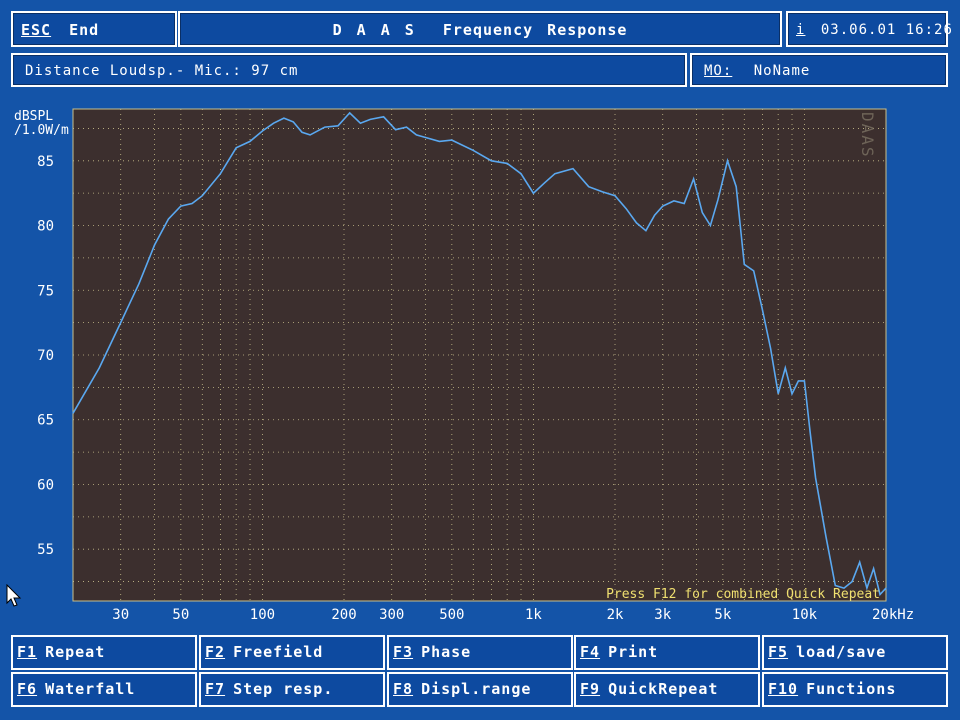 This screenshot has height=720, width=960. I want to click on fkey-f6: F6 Waterfall, so click(104, 689).